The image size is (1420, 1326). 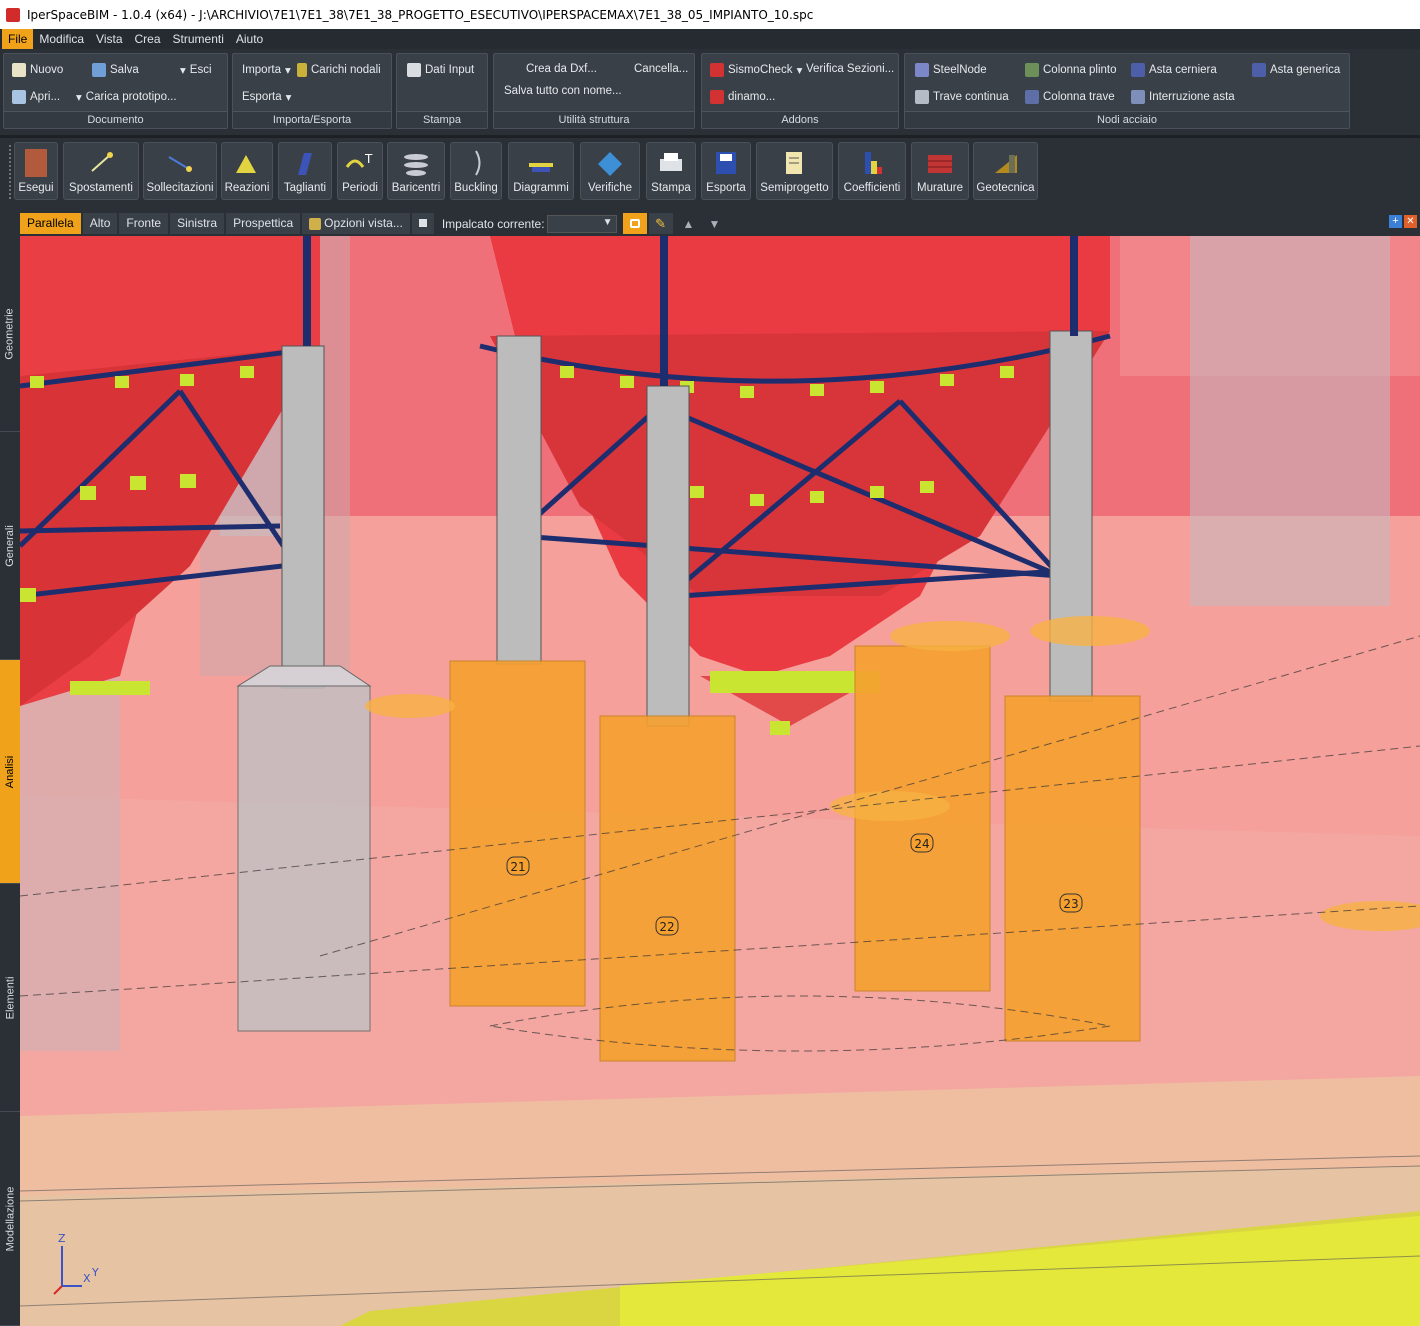 I want to click on steelnode-button: SteelNode, so click(x=951, y=70).